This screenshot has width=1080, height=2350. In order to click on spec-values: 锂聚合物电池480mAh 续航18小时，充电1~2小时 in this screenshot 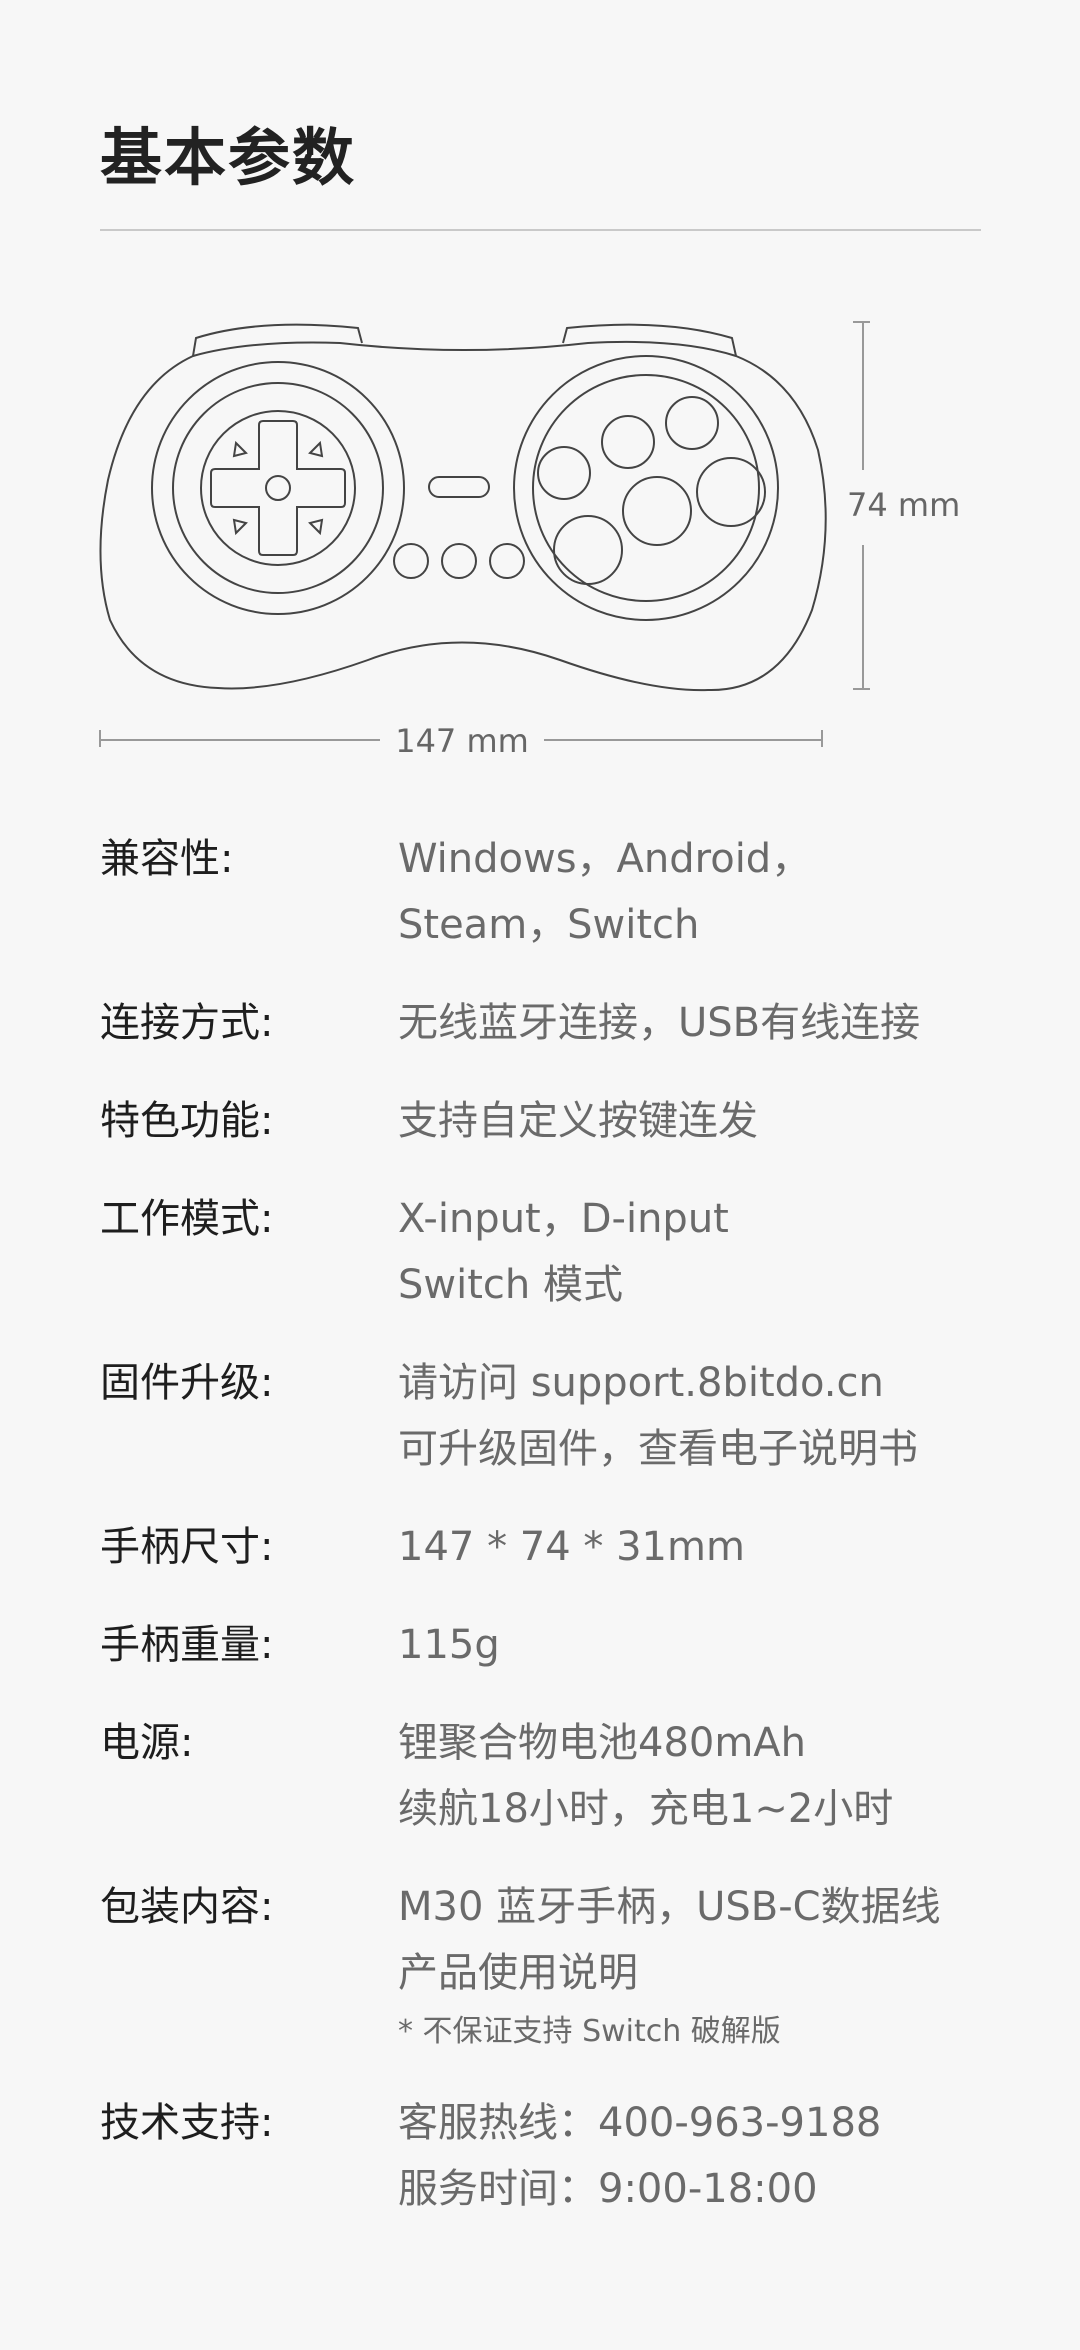, I will do `click(699, 1776)`.